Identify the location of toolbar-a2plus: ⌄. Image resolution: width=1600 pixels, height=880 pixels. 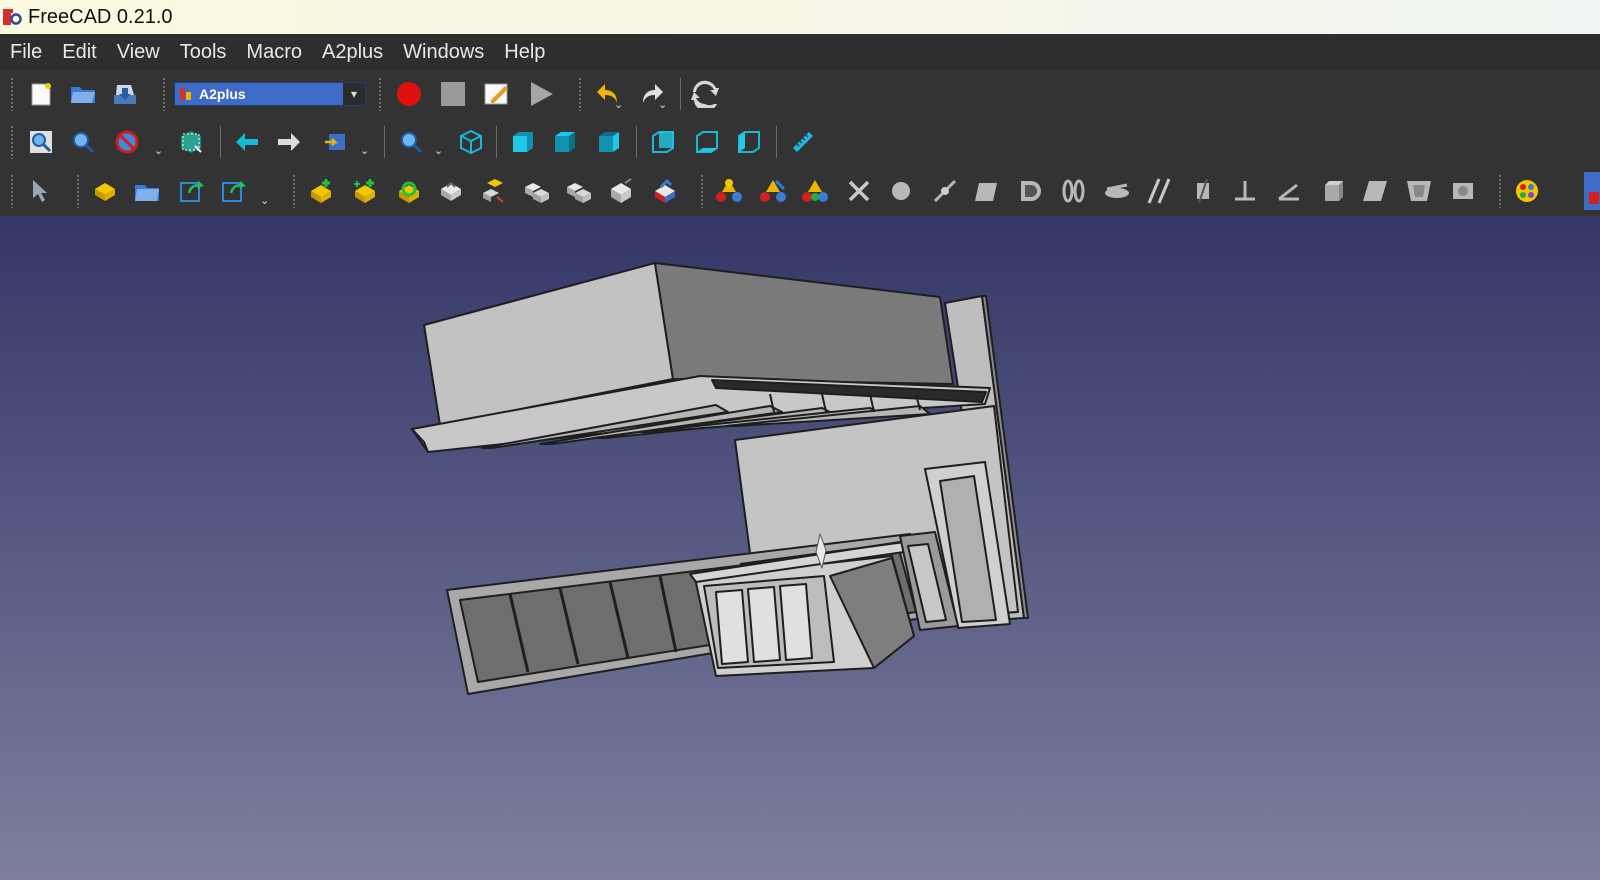
(800, 191).